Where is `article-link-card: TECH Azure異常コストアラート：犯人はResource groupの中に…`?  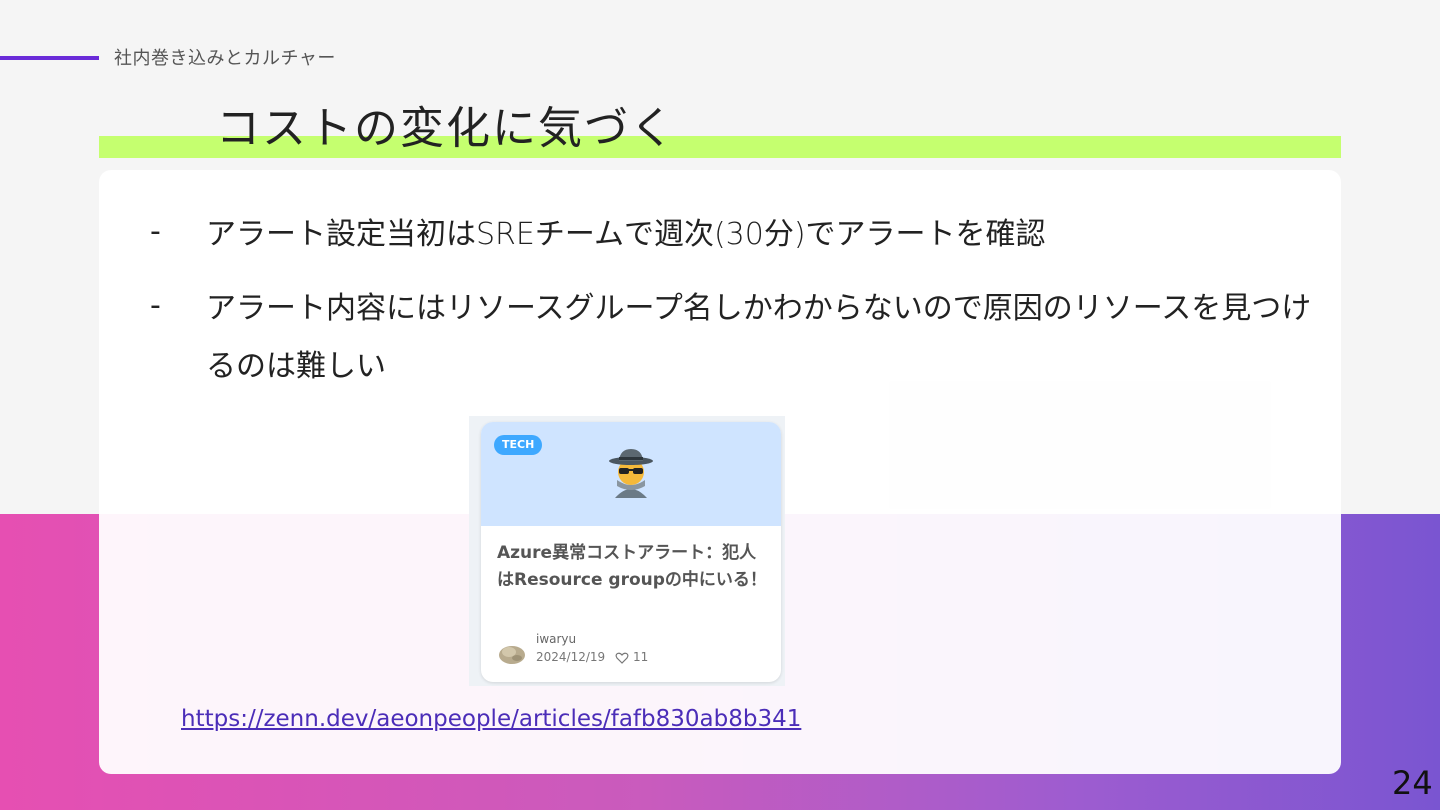
article-link-card: TECH Azure異常コストアラート：犯人はResource groupの中に… is located at coordinates (627, 551).